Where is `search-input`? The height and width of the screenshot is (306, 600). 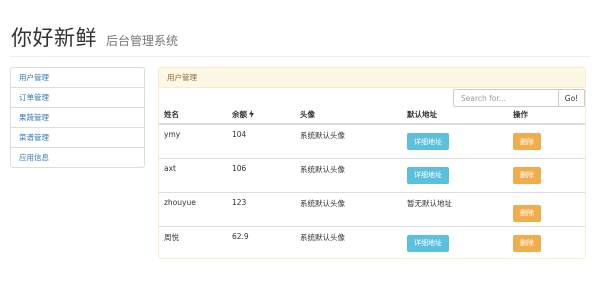
search-input is located at coordinates (506, 98).